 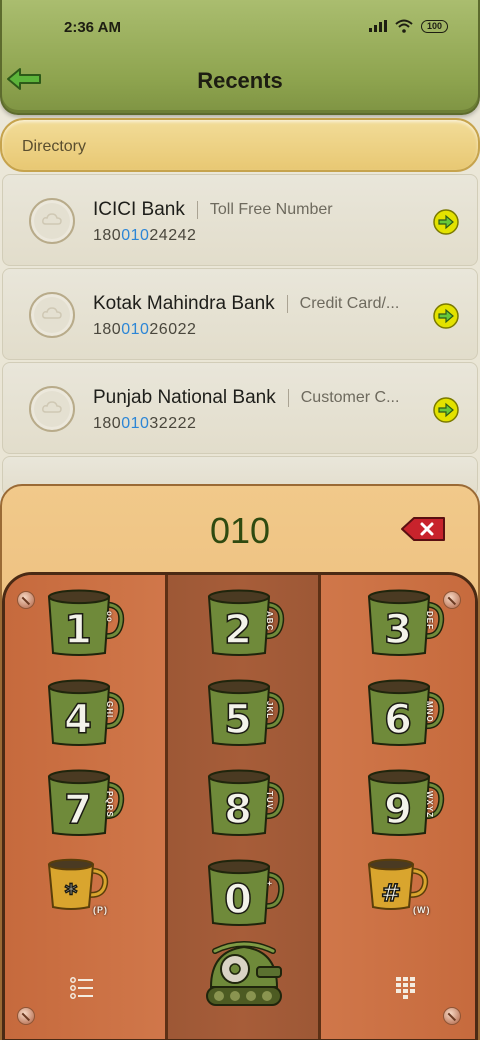 I want to click on key-5-button: 5 JKL, so click(x=245, y=715).